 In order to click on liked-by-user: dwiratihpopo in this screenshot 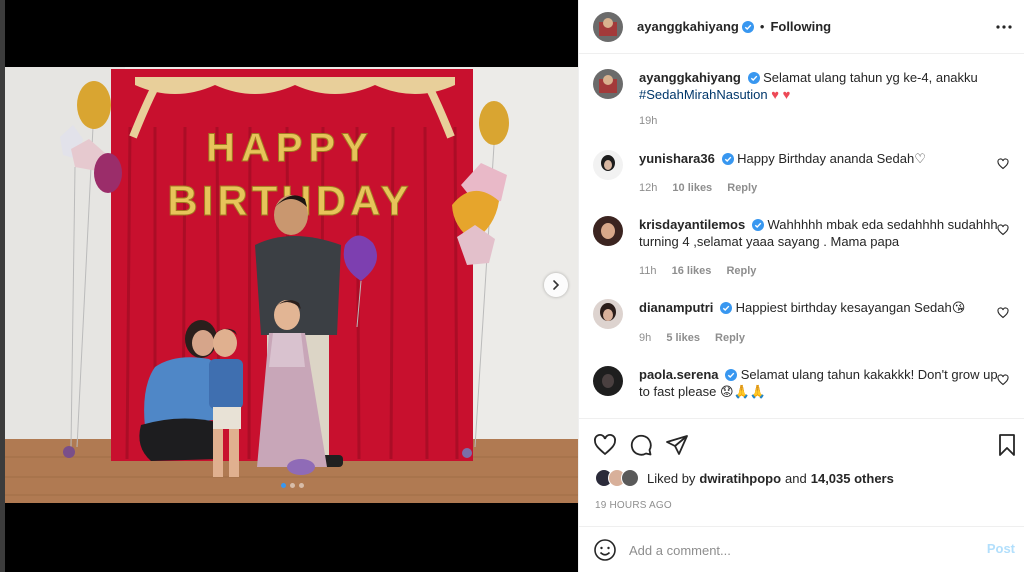, I will do `click(740, 478)`.